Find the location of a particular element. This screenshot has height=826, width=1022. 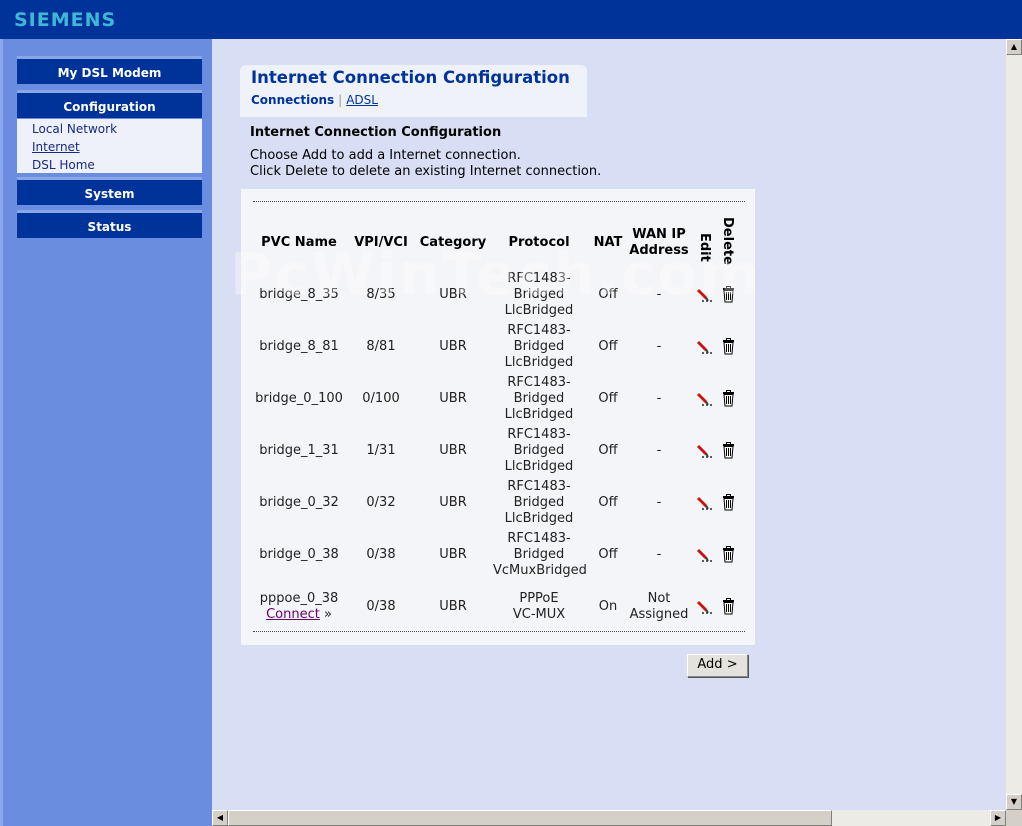

nav-status: Status is located at coordinates (109, 224).